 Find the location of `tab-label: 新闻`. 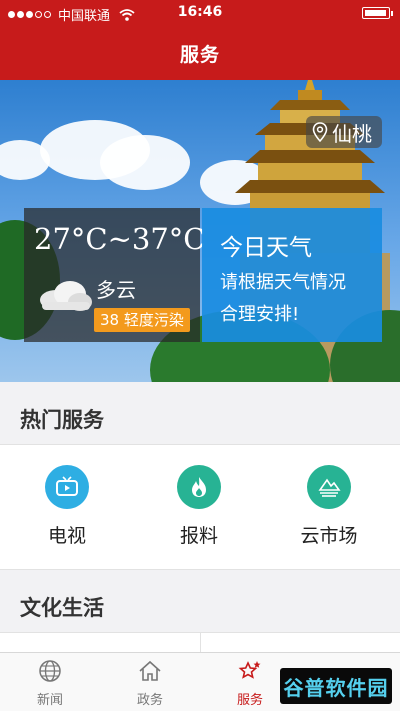

tab-label: 新闻 is located at coordinates (49, 700).